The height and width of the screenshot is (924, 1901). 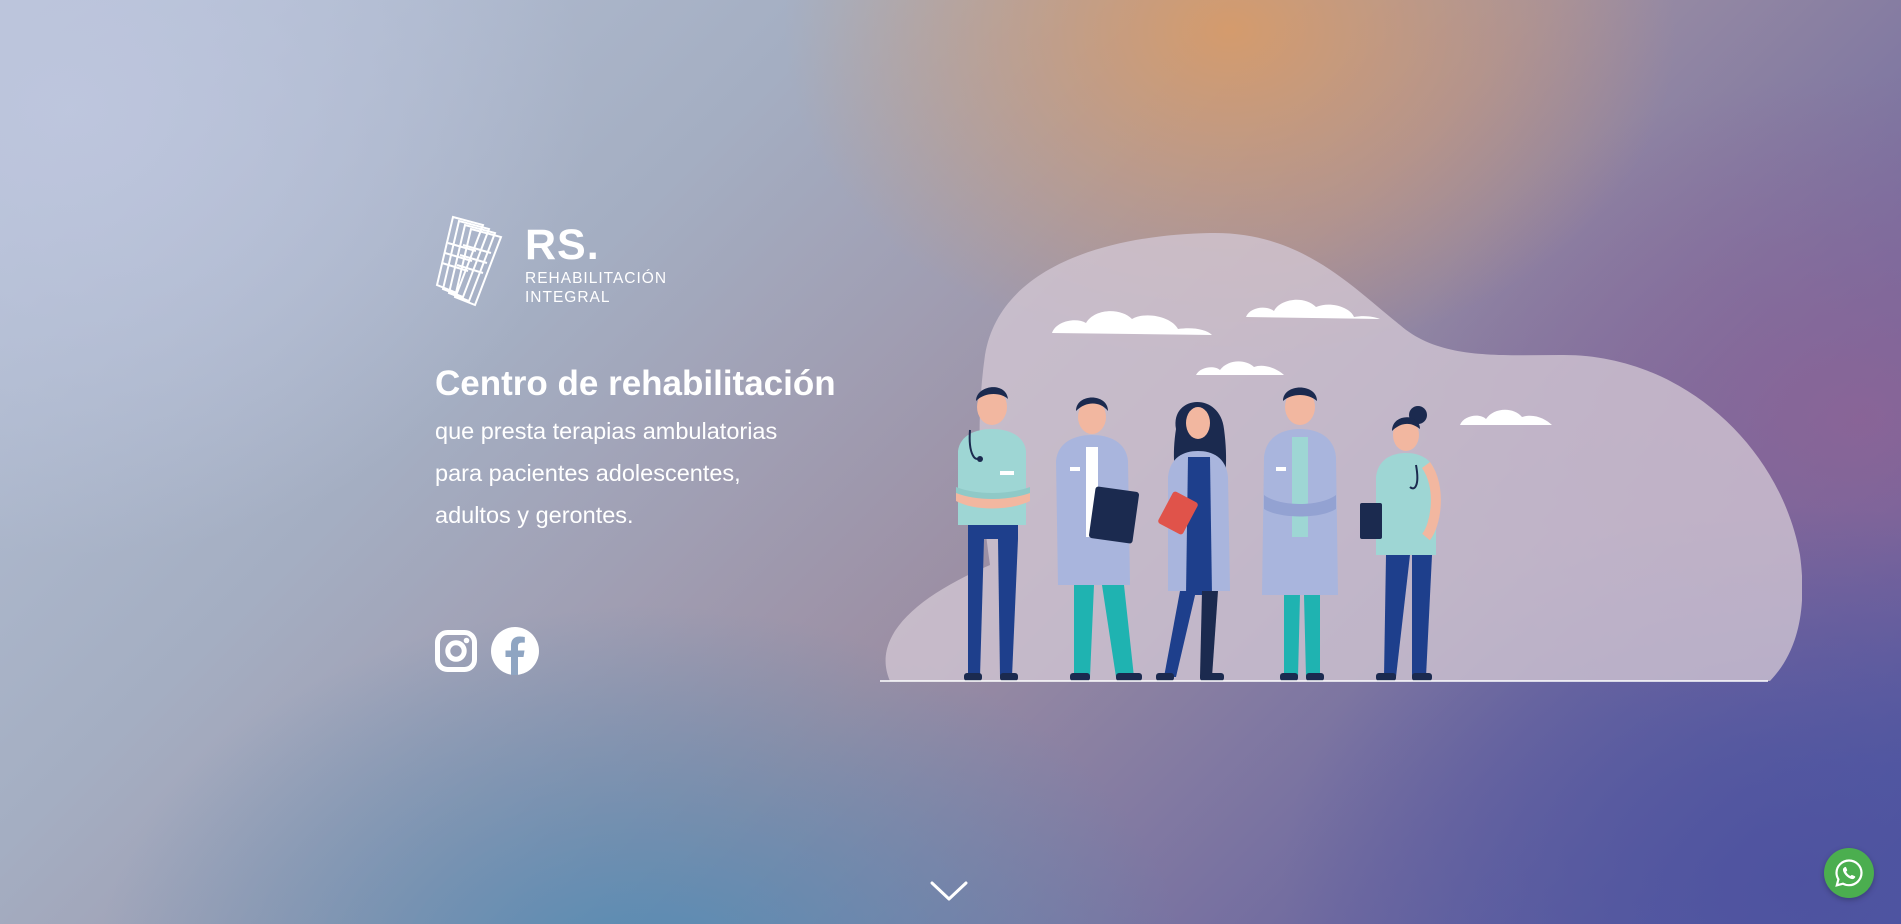 What do you see at coordinates (1371, 521) in the screenshot?
I see `tablet-icon` at bounding box center [1371, 521].